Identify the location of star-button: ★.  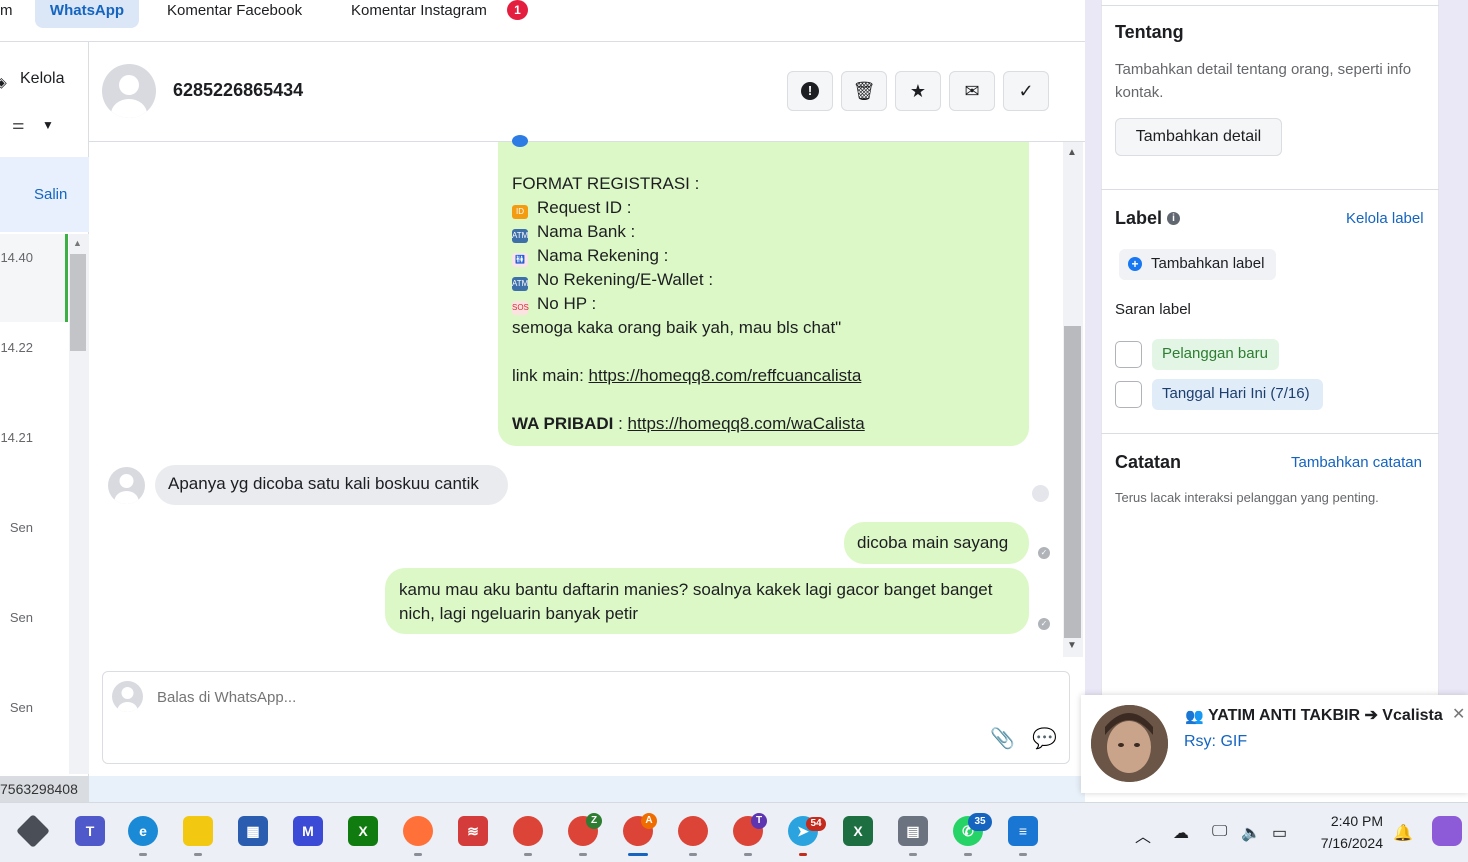
(918, 91).